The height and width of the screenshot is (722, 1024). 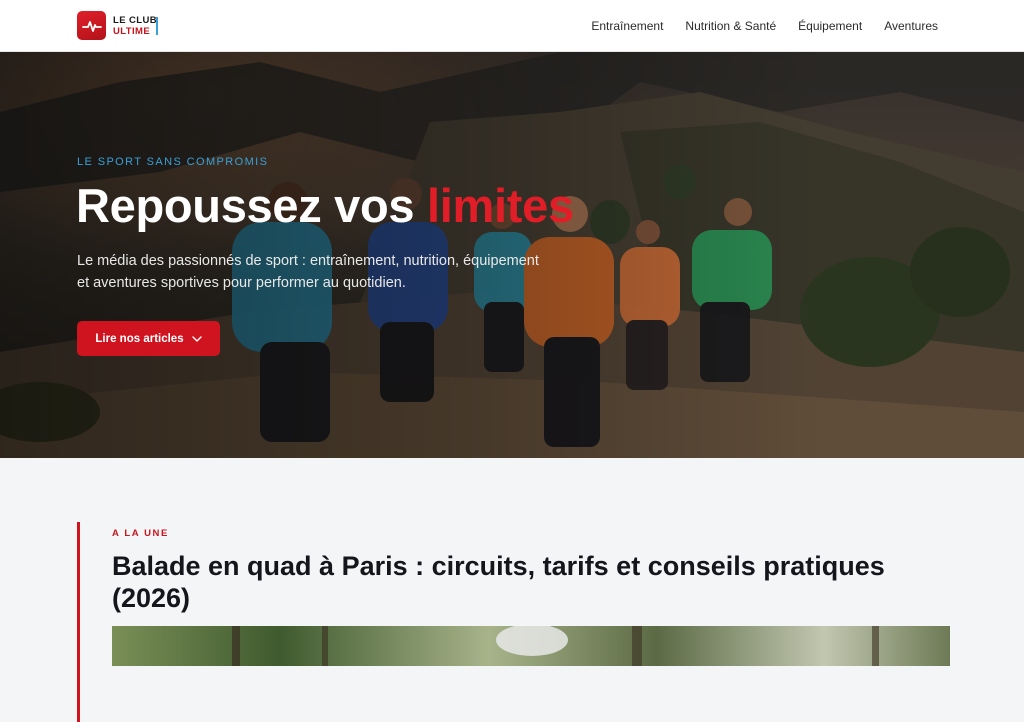 What do you see at coordinates (173, 162) in the screenshot?
I see `hero-eyebrow: LE SPORT SANS COMPROMIS` at bounding box center [173, 162].